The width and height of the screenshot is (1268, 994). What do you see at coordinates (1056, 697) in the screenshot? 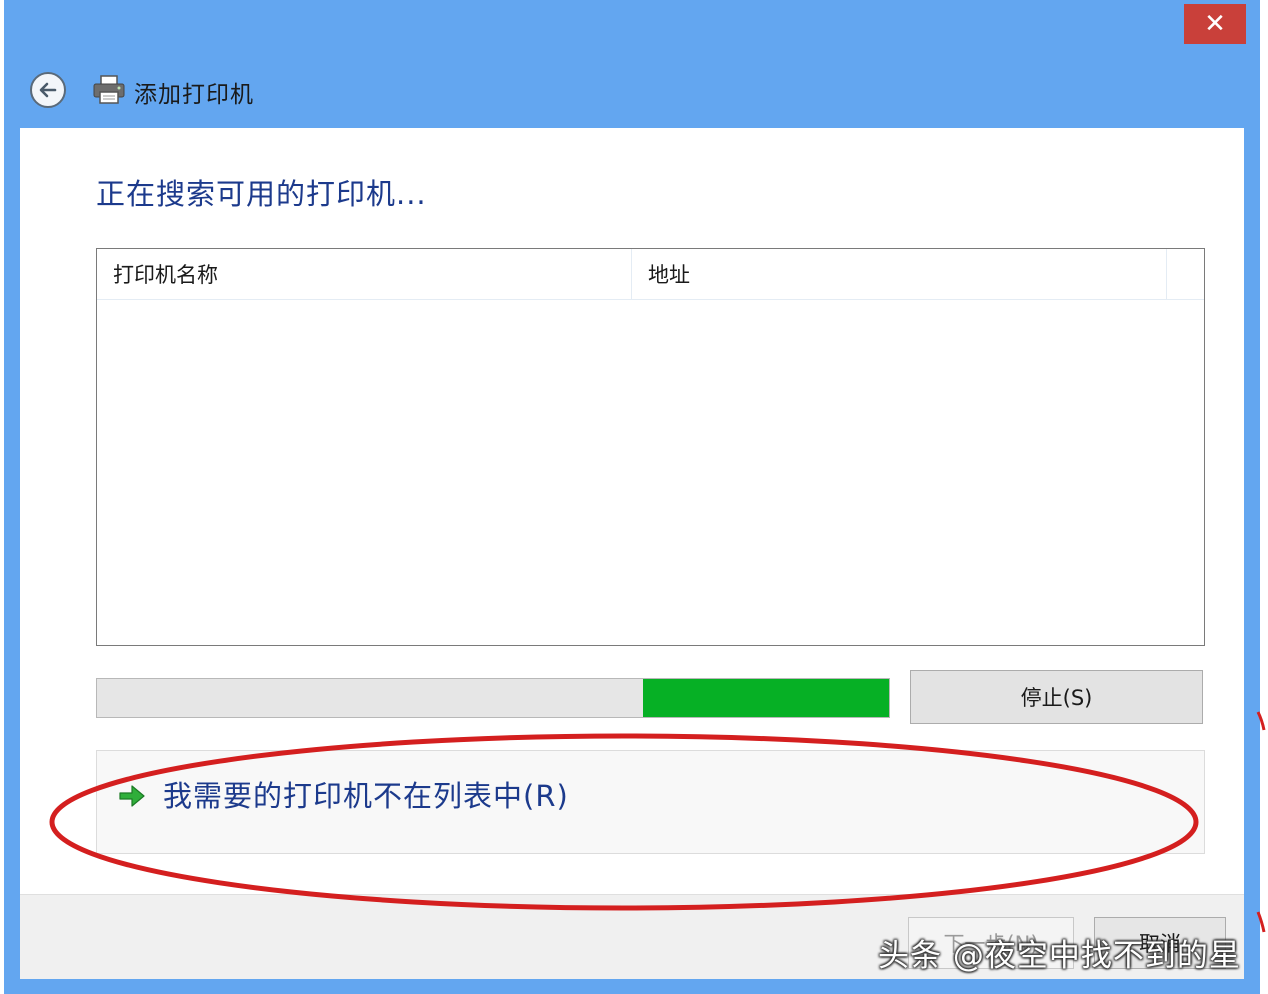
I see `stop-button: 停止(S)` at bounding box center [1056, 697].